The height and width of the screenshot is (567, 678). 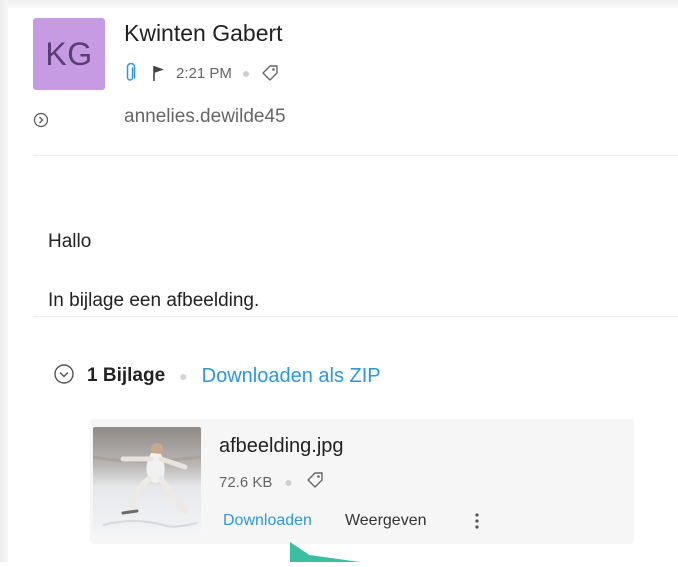 What do you see at coordinates (130, 73) in the screenshot?
I see `paperclip-icon` at bounding box center [130, 73].